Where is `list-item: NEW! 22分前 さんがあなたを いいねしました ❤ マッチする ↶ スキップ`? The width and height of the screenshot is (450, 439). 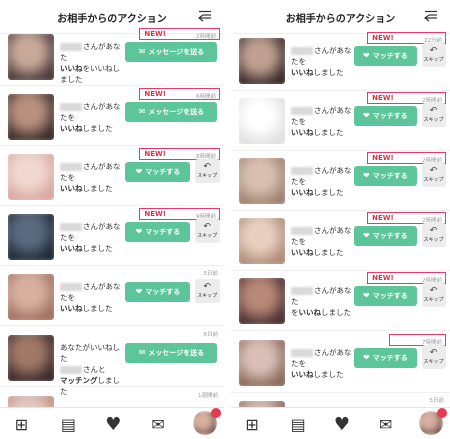
list-item: NEW! 22分前 さんがあなたを いいねしました ❤ マッチする ↶ スキップ is located at coordinates (340, 60).